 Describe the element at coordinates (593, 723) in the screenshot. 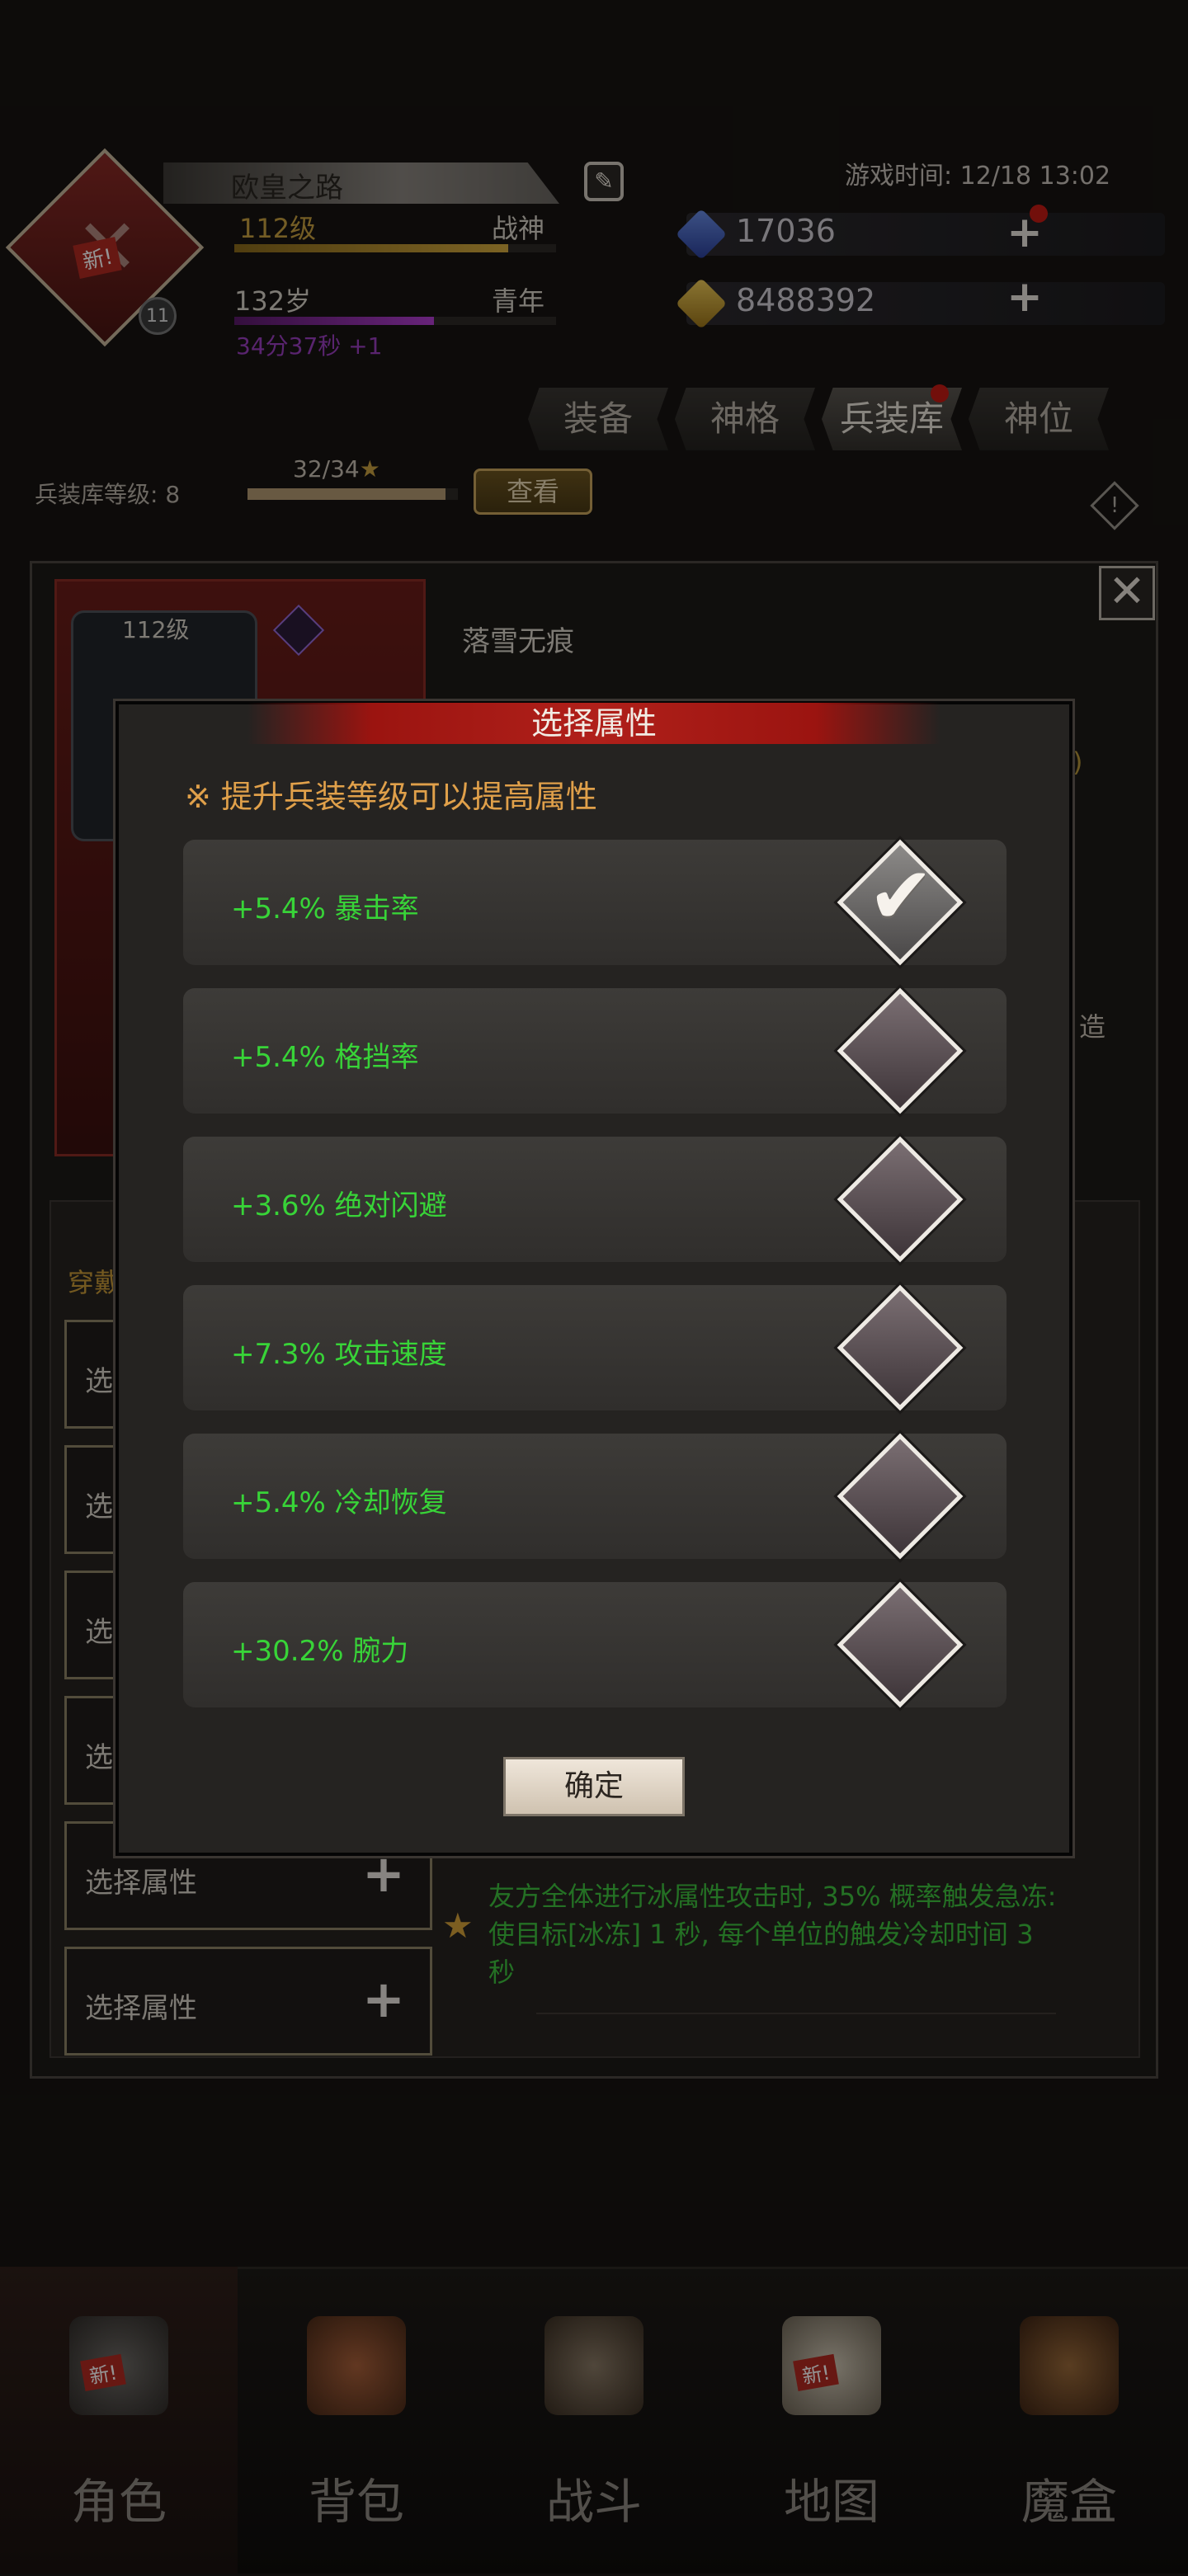

I see `dialog-title: 选择属性` at that location.